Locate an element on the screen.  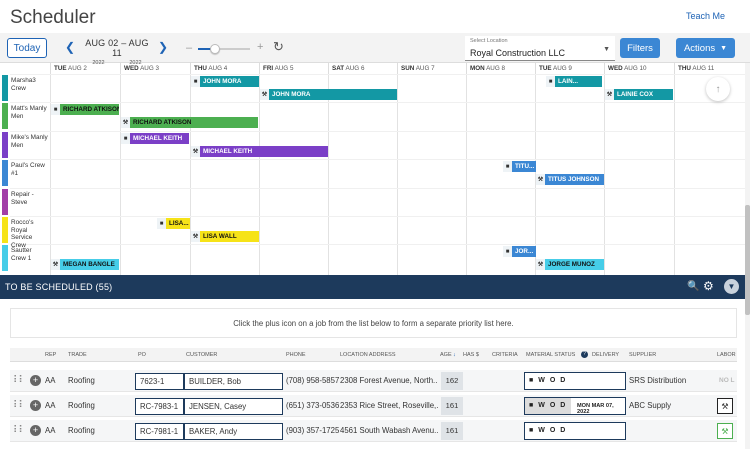
day-header-date: AUG 11 is located at coordinates (703, 68).